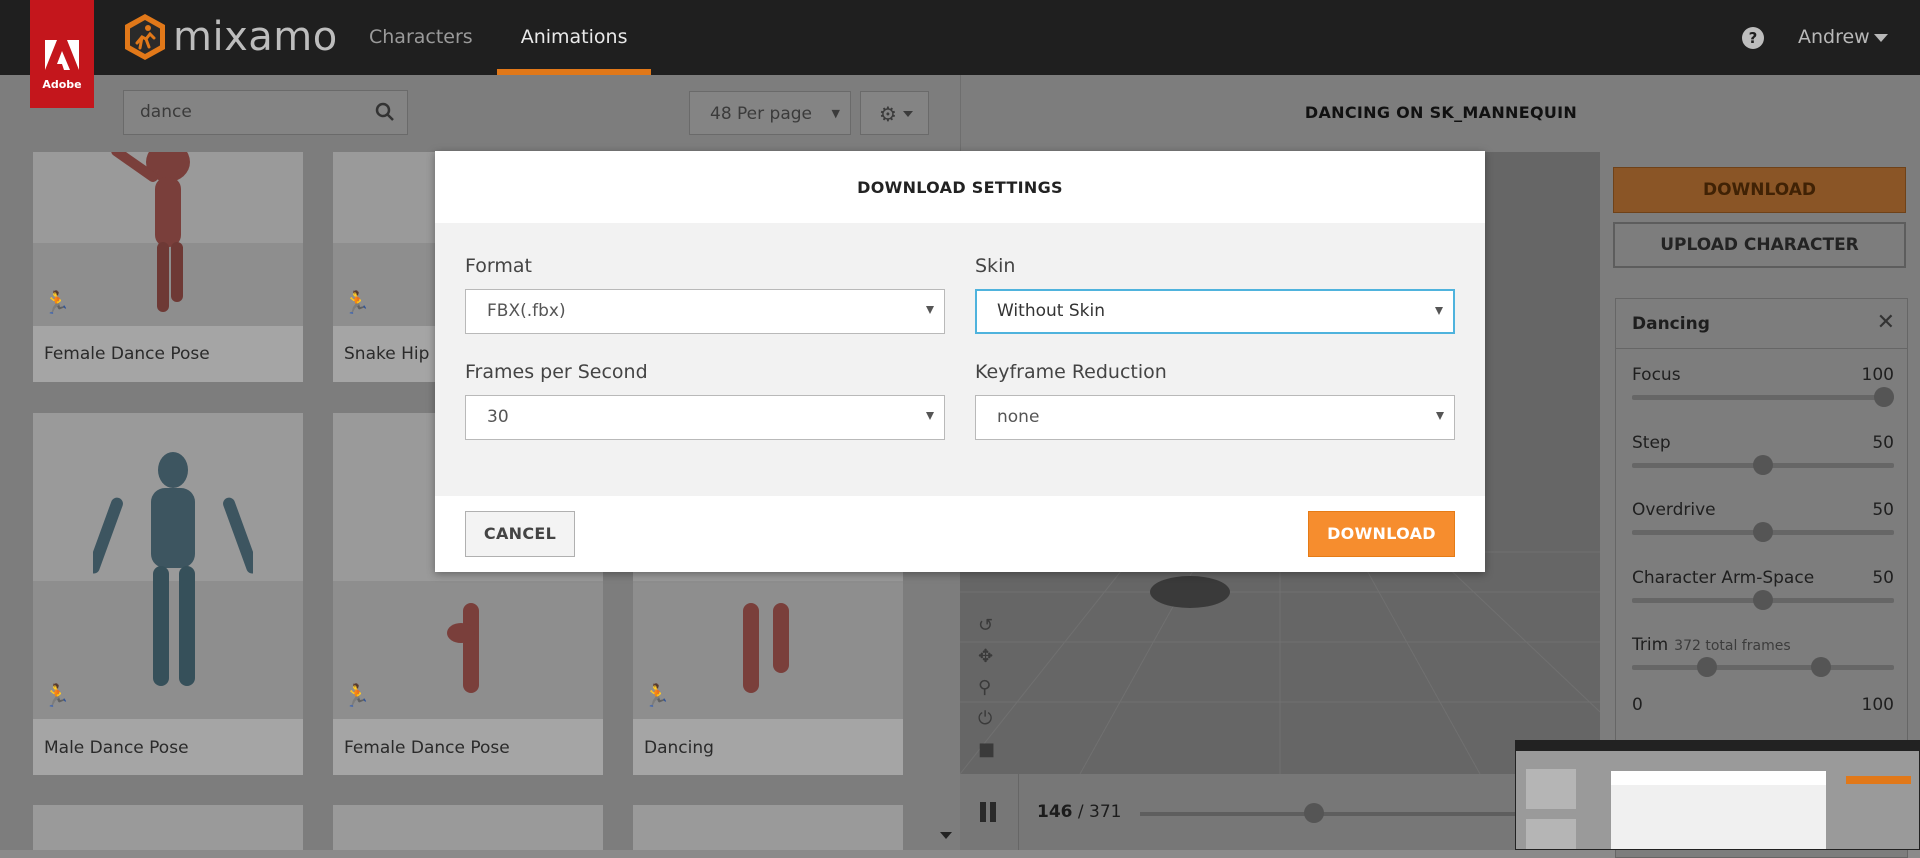 This screenshot has height=858, width=1920. I want to click on dialog-title: DOWNLOAD SETTINGS, so click(960, 187).